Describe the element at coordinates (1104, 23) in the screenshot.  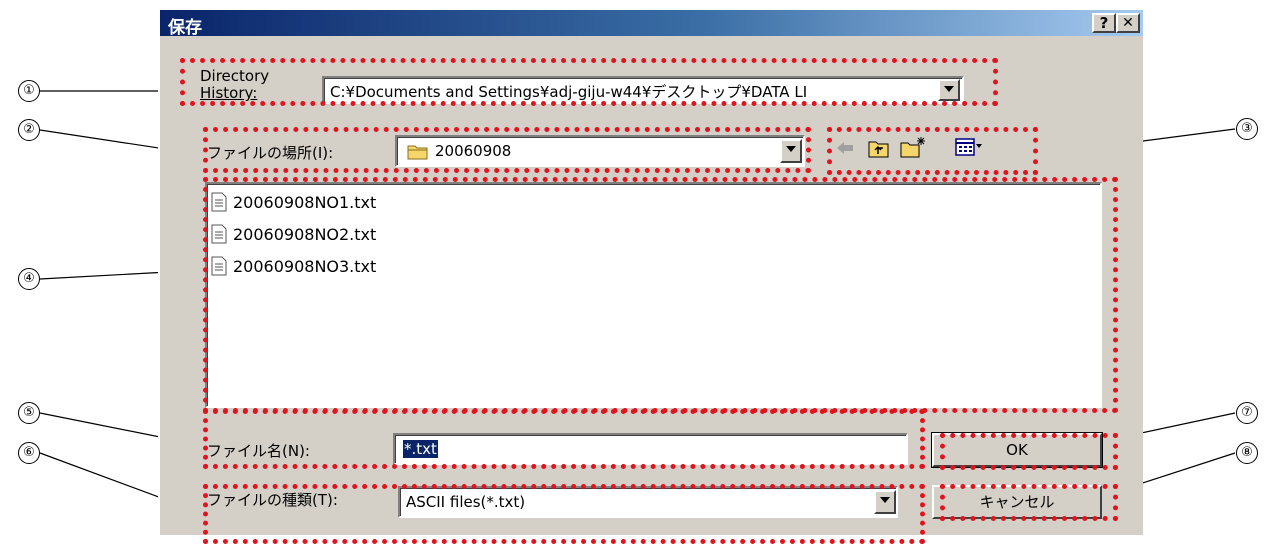
I see `help-button: ?` at that location.